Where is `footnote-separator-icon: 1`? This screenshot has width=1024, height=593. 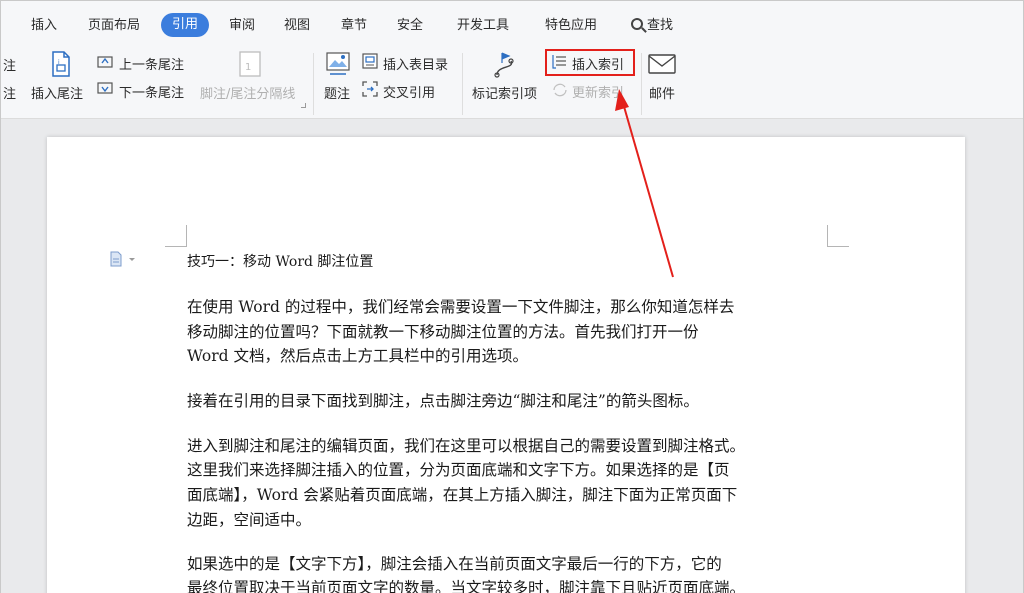
footnote-separator-icon: 1 is located at coordinates (250, 64).